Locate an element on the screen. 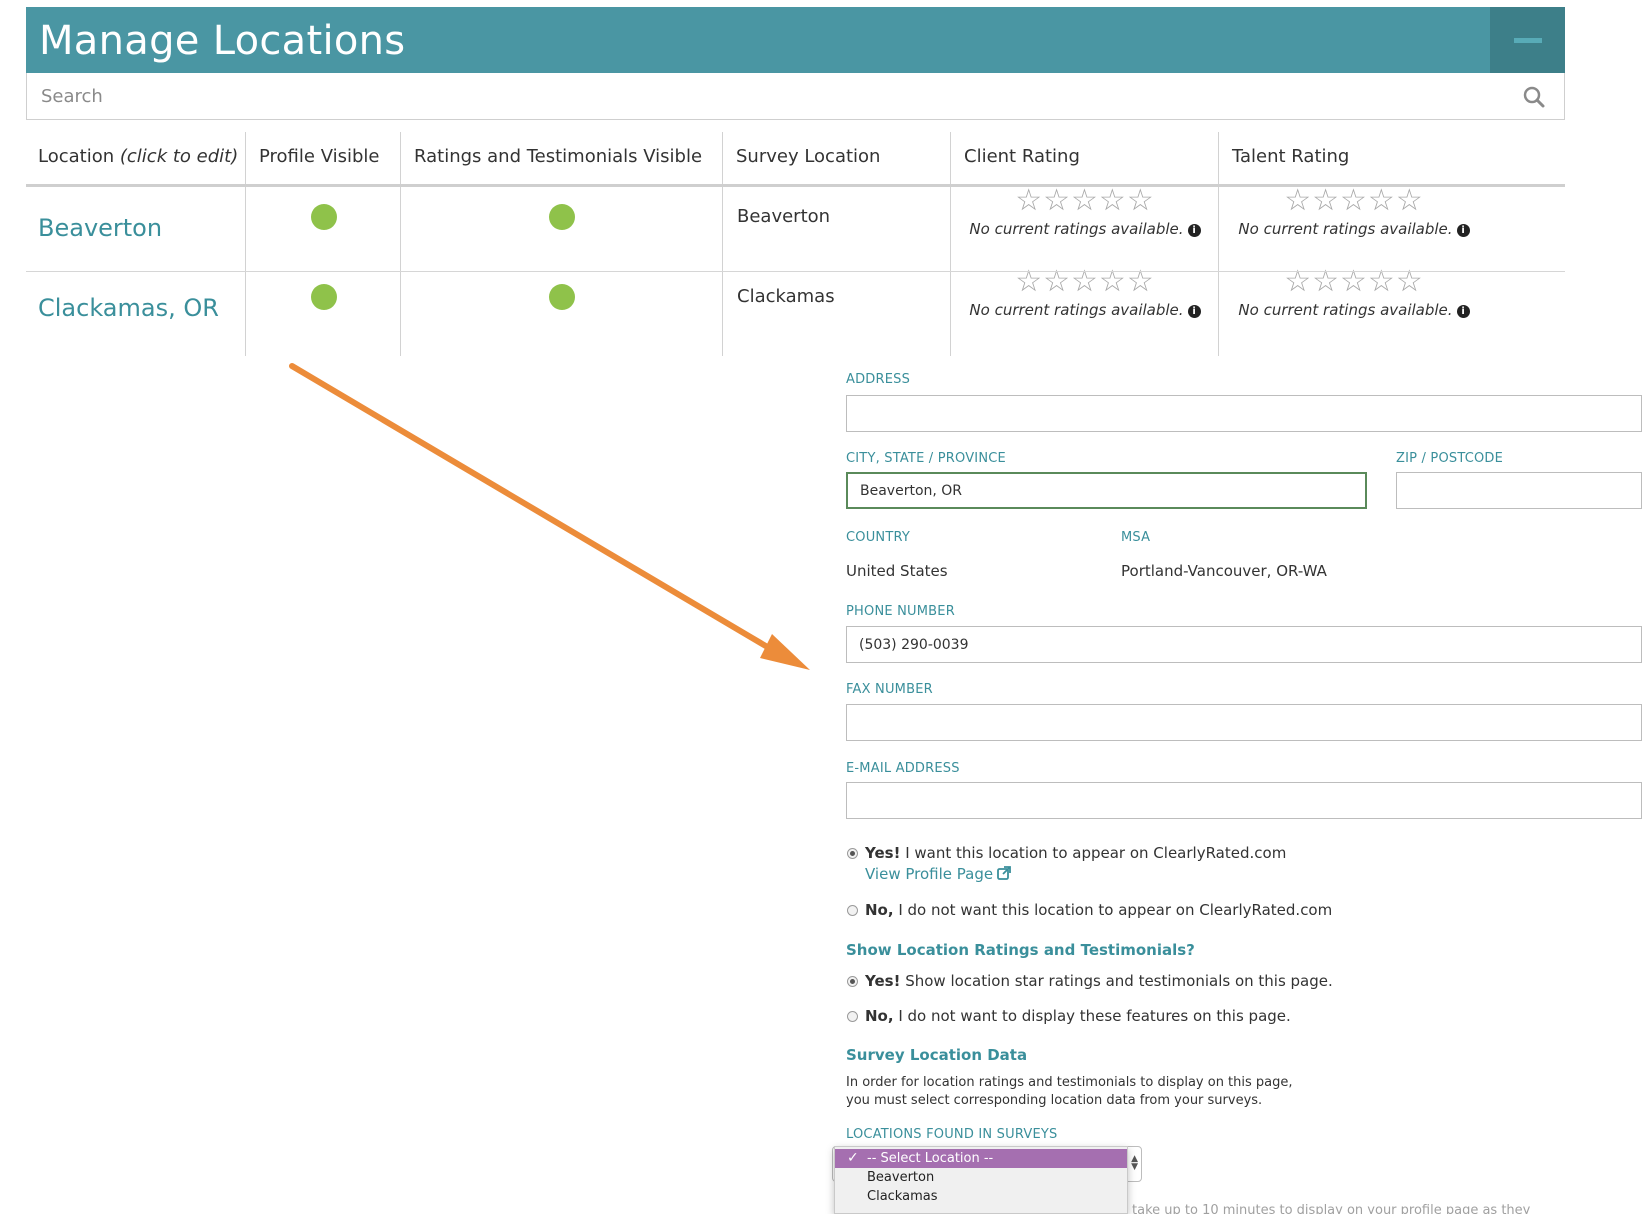  country-label: Country is located at coordinates (878, 537).